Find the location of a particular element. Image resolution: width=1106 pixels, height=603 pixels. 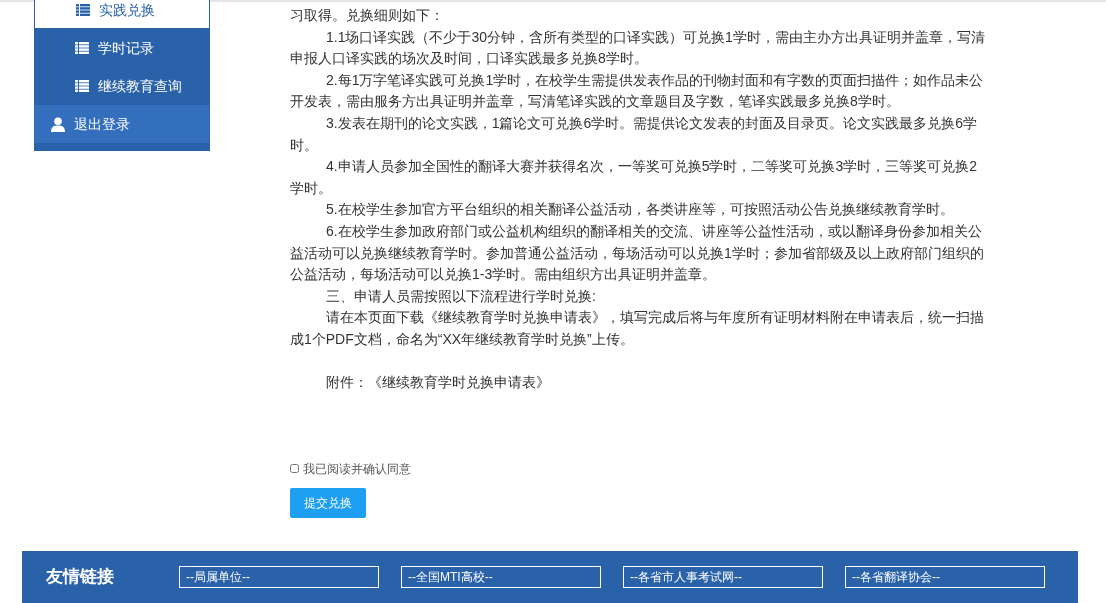

paragraph: 习取得。兑换细则如下： is located at coordinates (367, 15).